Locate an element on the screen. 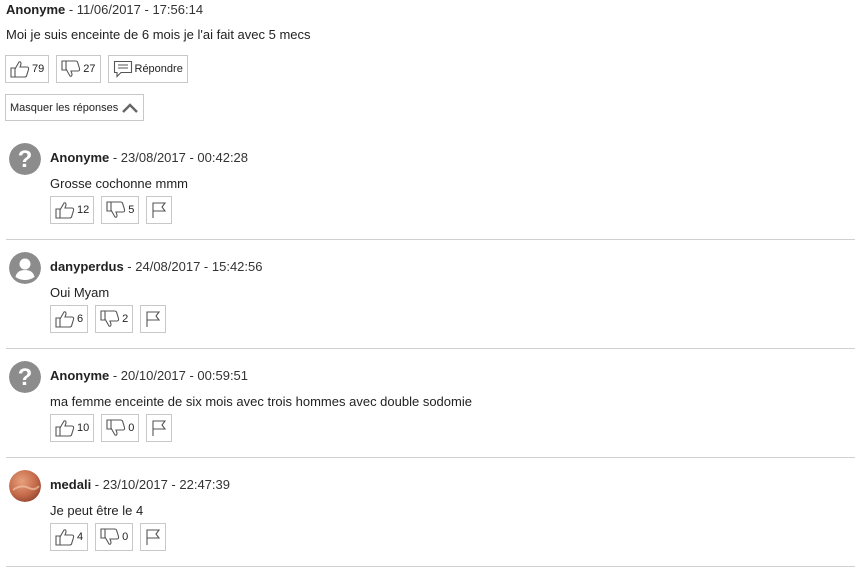  reply-date: 23/08/2017 - 00:42:28 is located at coordinates (184, 157).